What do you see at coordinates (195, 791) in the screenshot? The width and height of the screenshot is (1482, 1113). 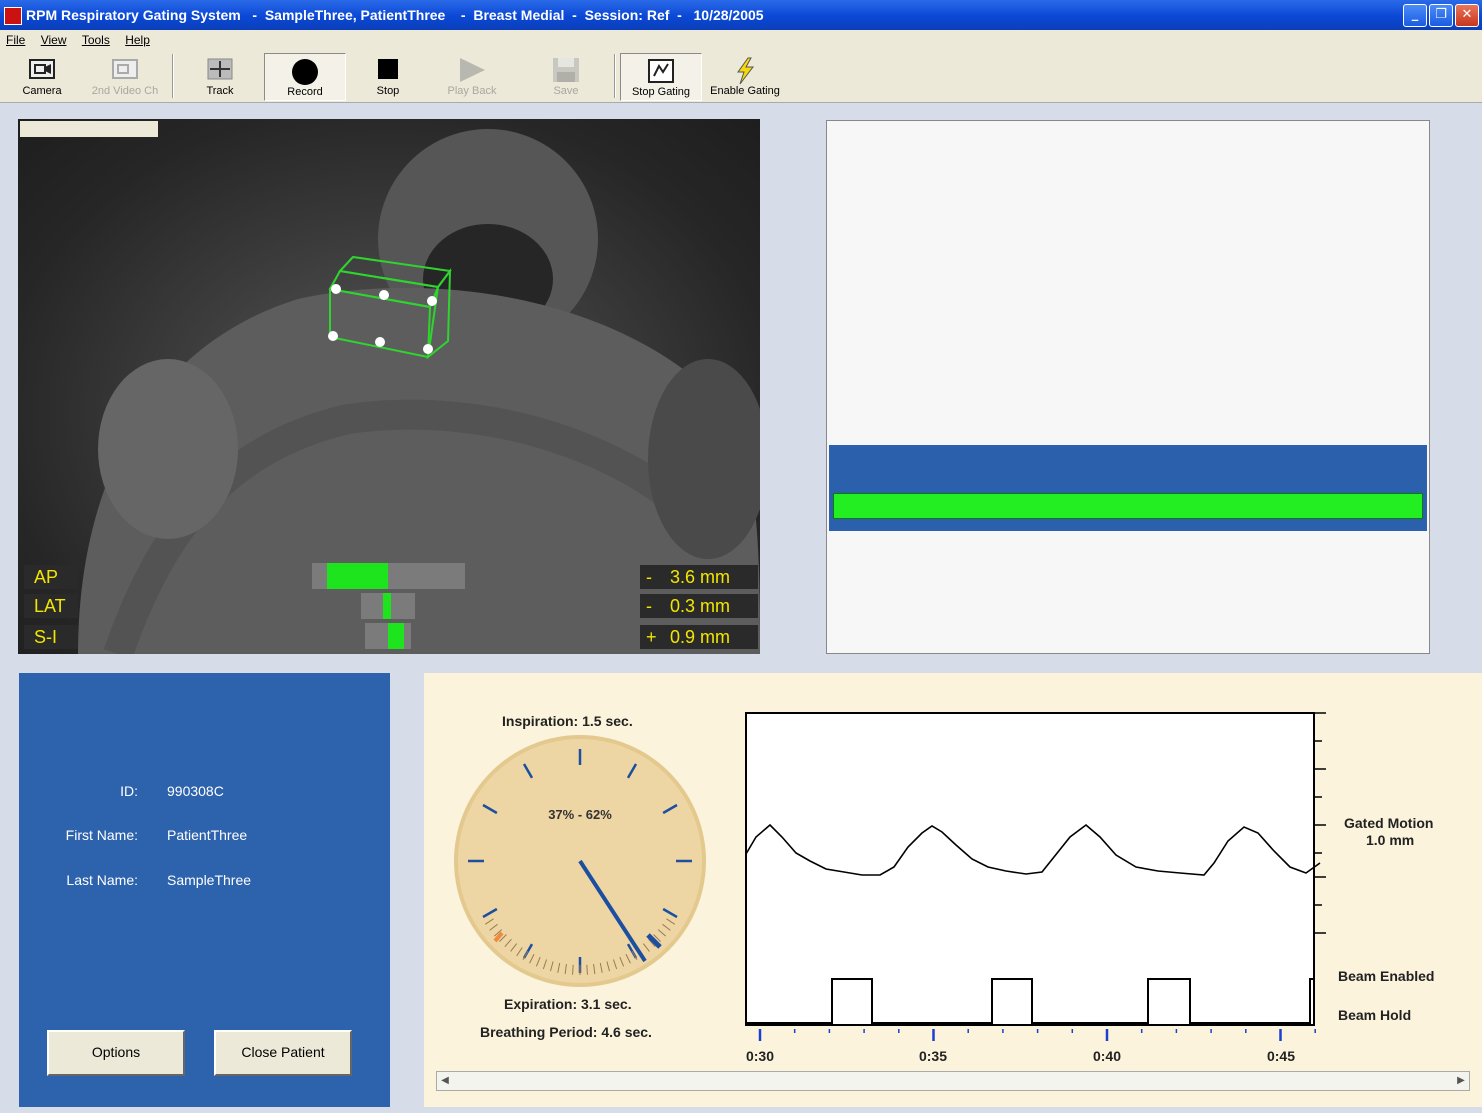 I see `patient-id-value: 990308C` at bounding box center [195, 791].